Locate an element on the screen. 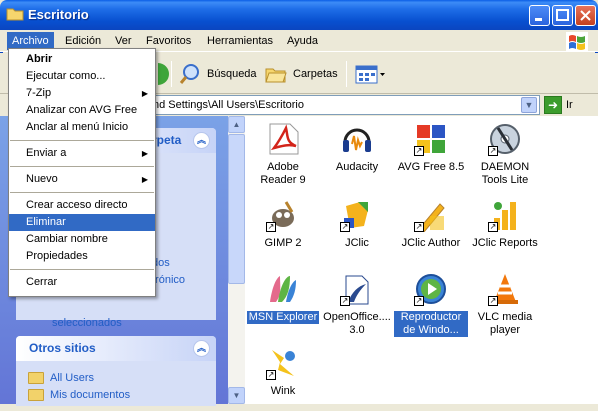  windows-logo-icon is located at coordinates (577, 41).